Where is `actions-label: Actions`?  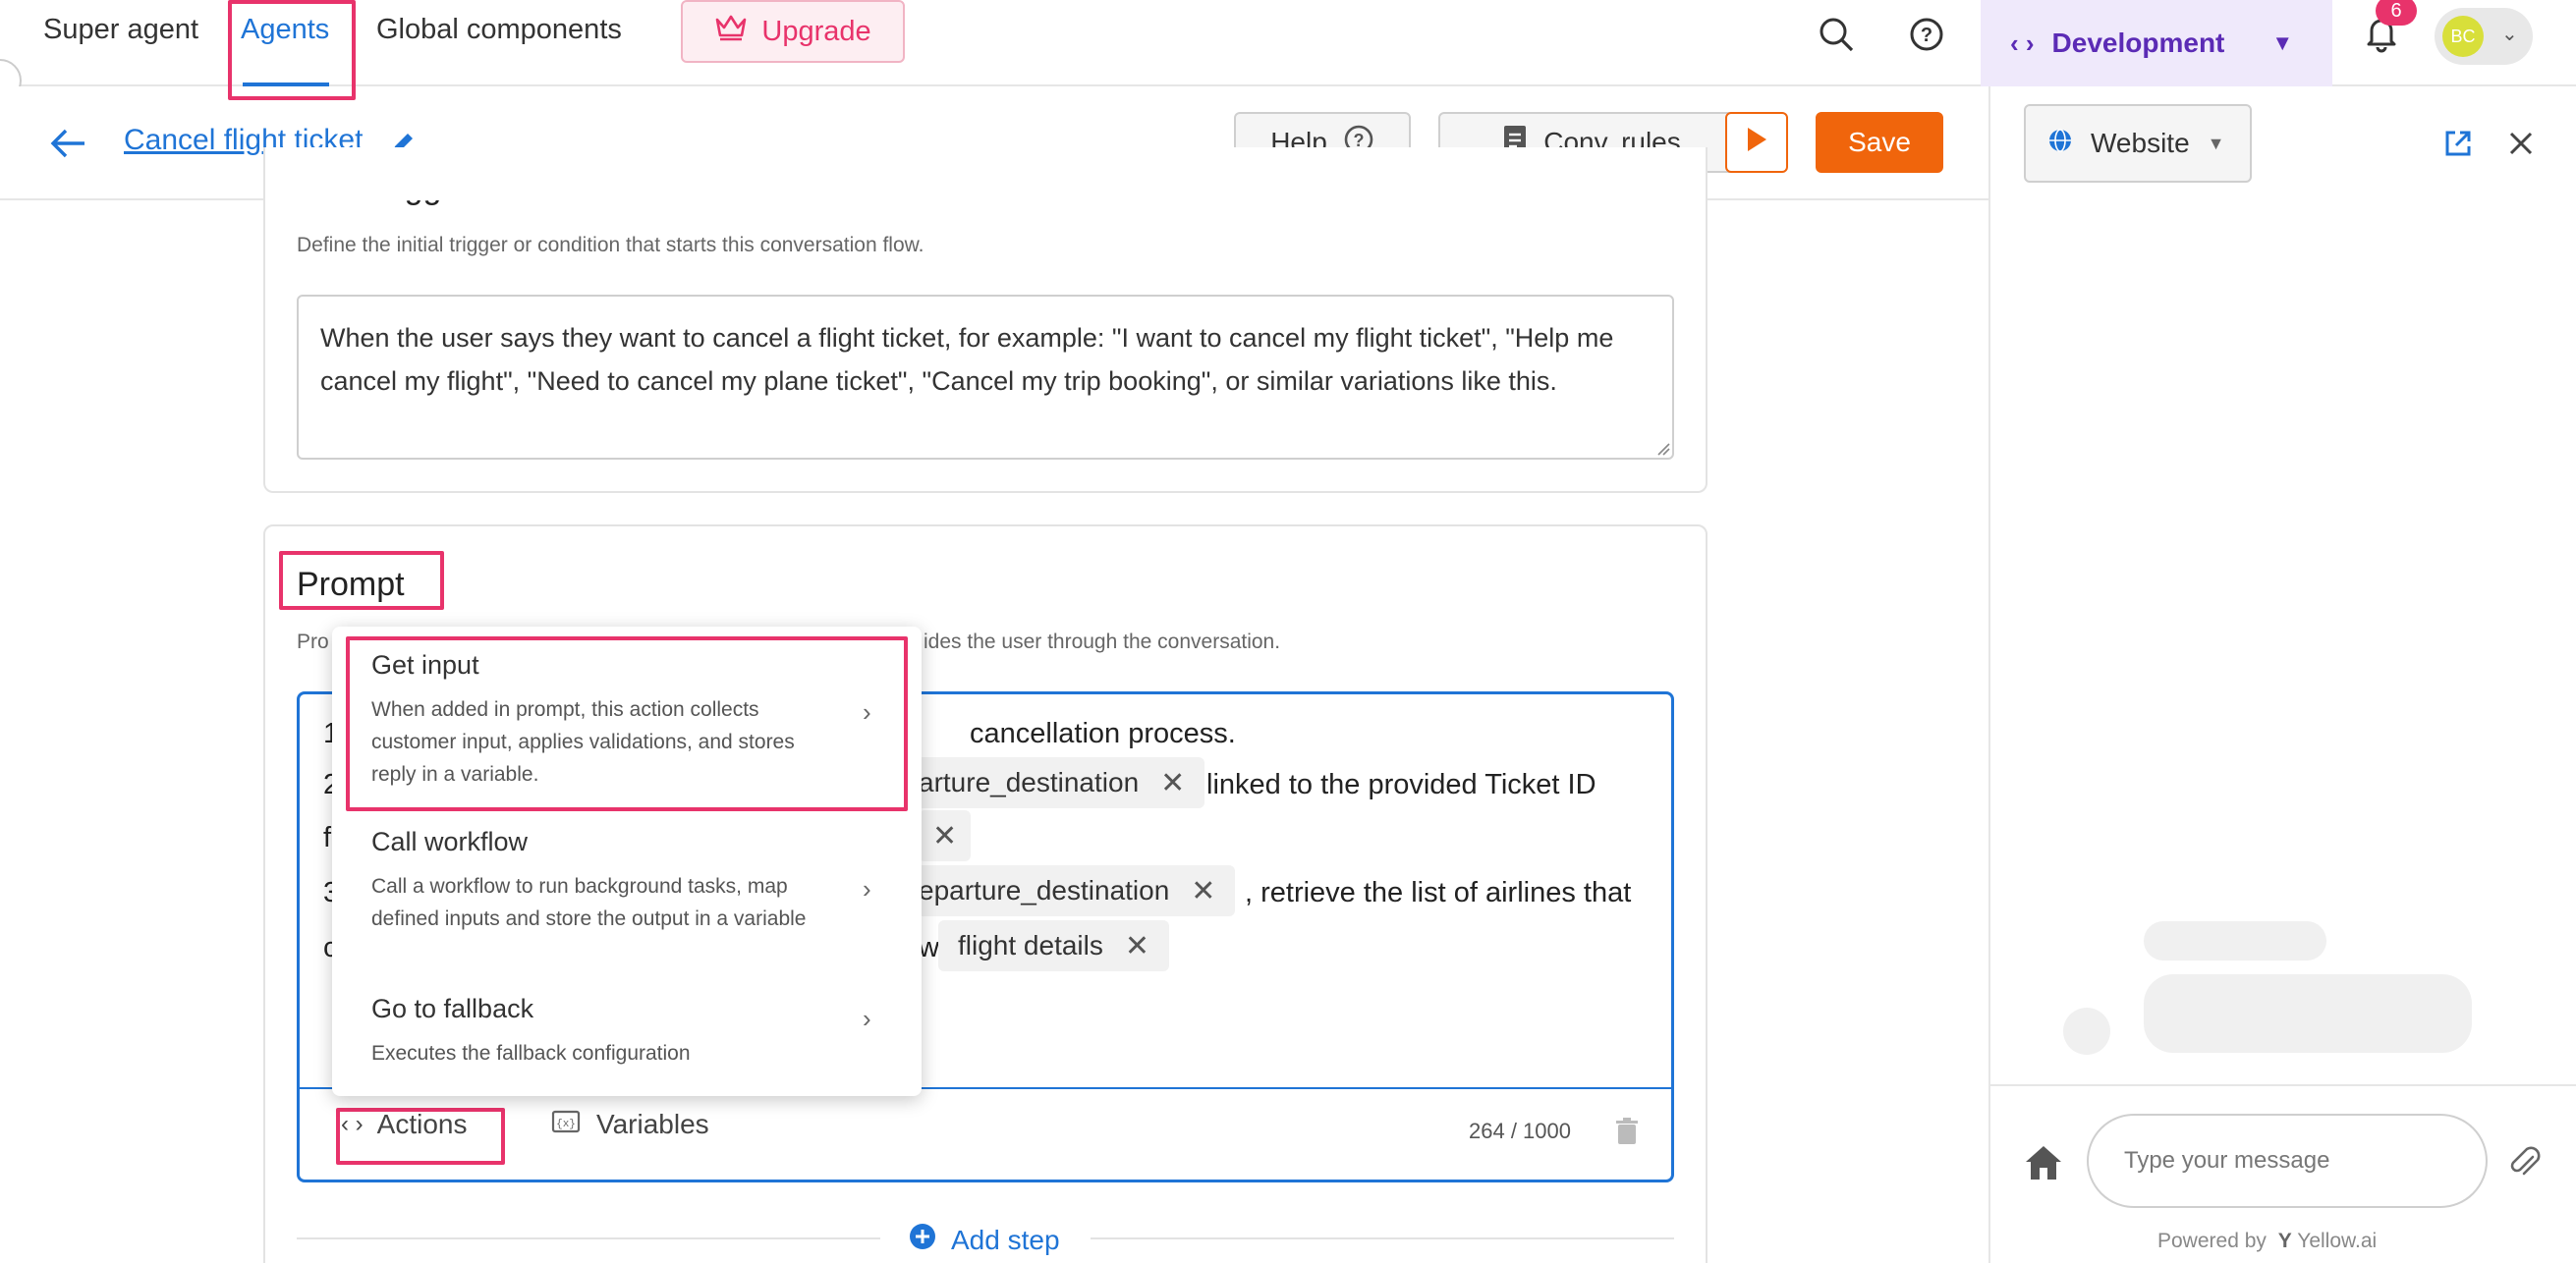
actions-label: Actions is located at coordinates (422, 1124).